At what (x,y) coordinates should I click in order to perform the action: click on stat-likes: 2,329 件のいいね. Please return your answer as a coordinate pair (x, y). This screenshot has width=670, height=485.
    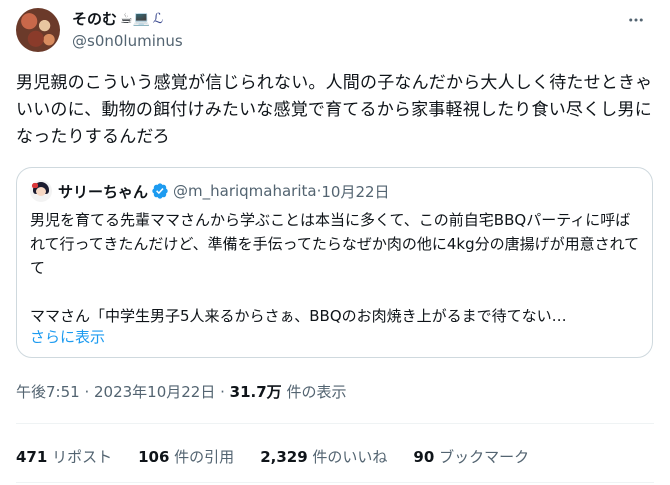
    Looking at the image, I should click on (323, 456).